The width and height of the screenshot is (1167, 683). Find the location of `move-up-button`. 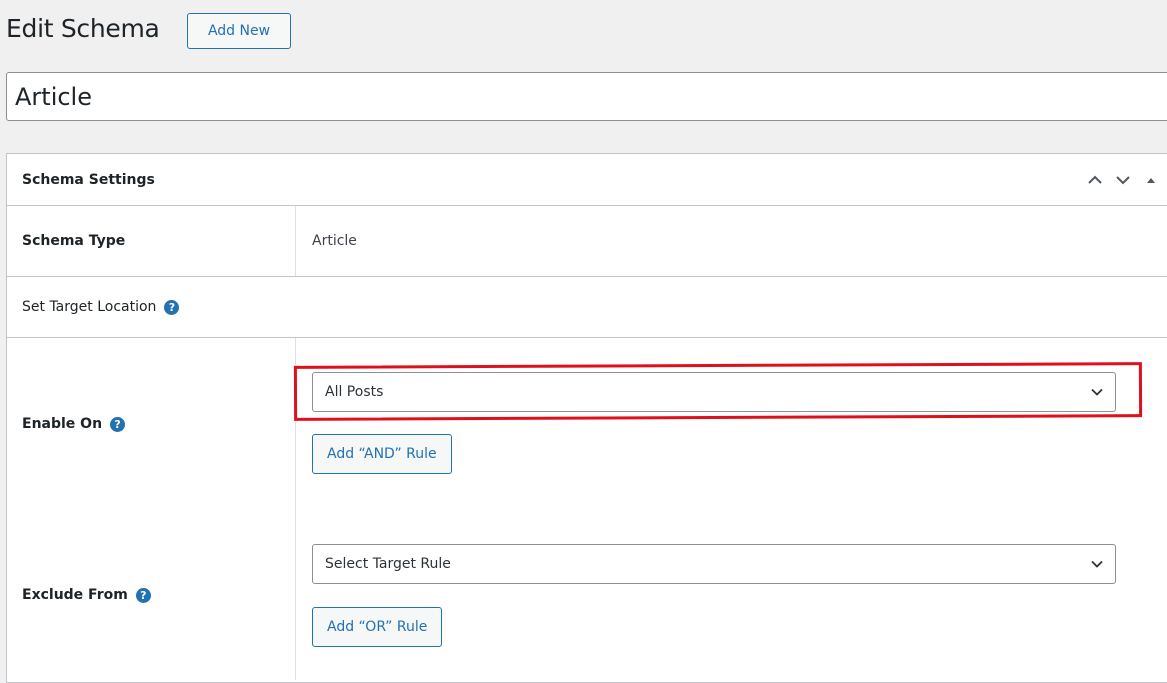

move-up-button is located at coordinates (1095, 180).